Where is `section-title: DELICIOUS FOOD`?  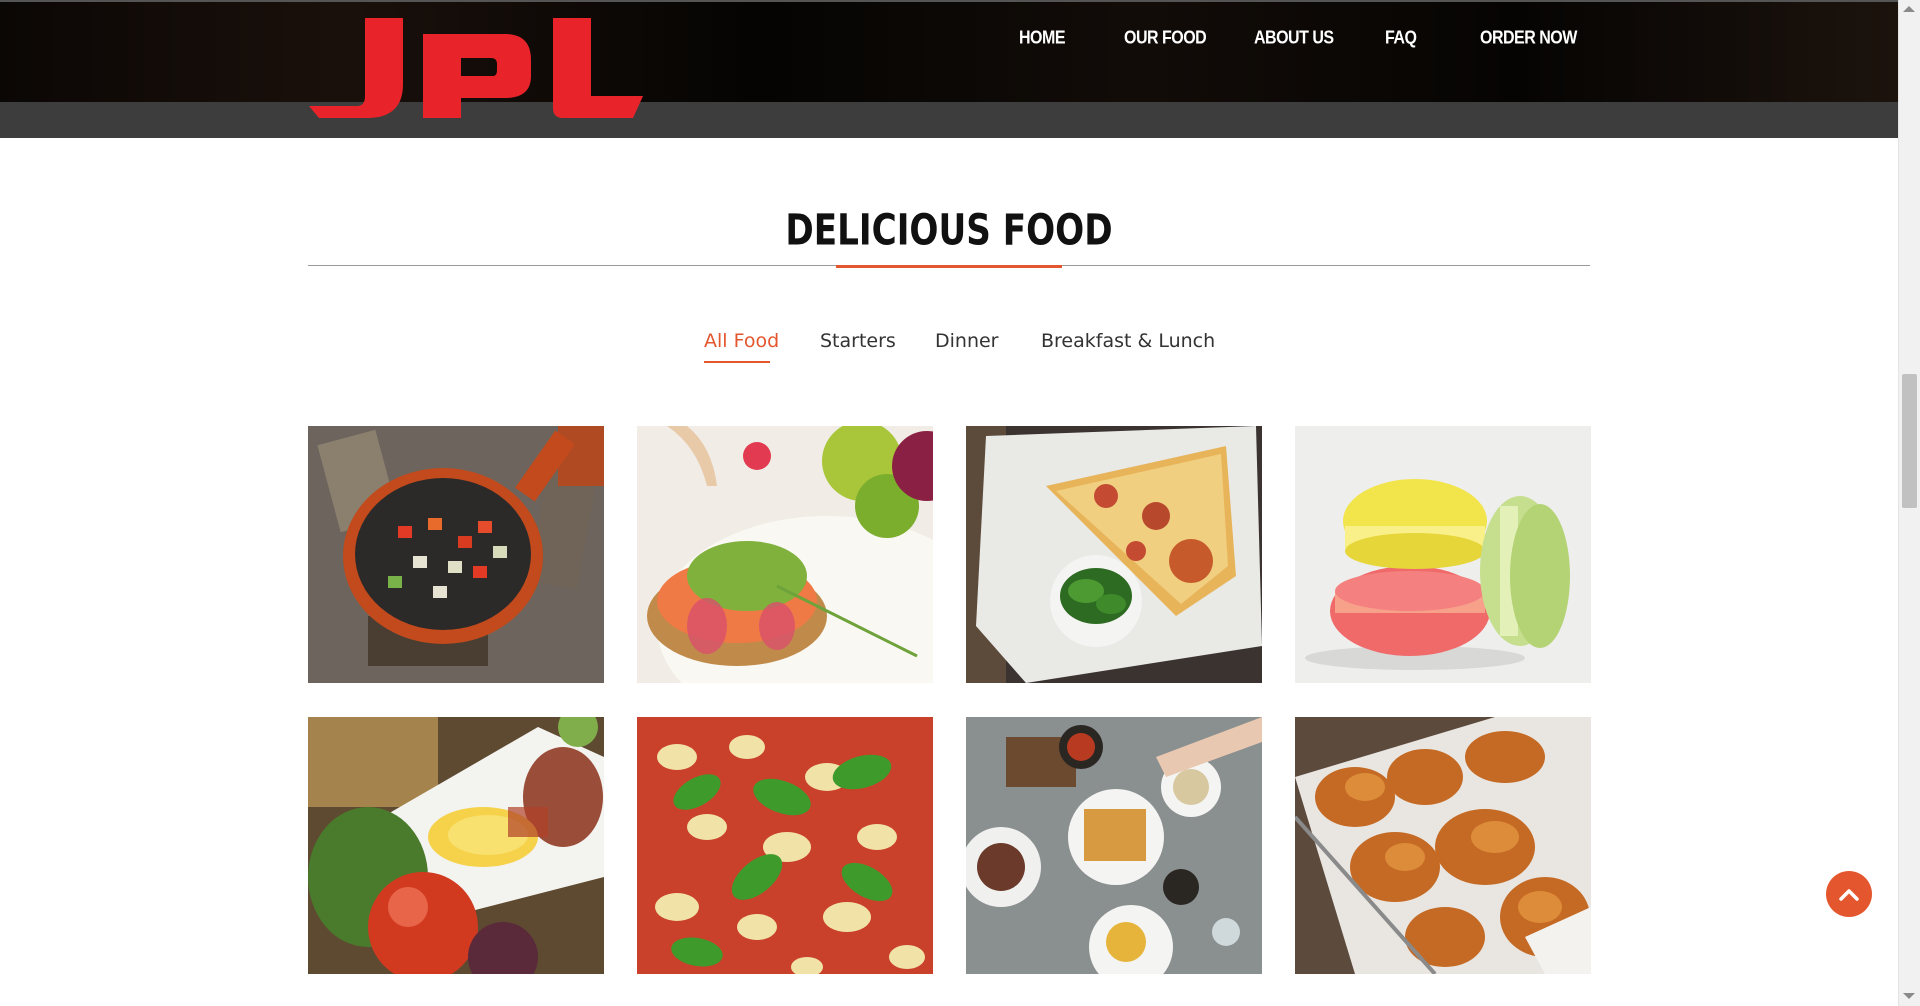
section-title: DELICIOUS FOOD is located at coordinates (949, 230).